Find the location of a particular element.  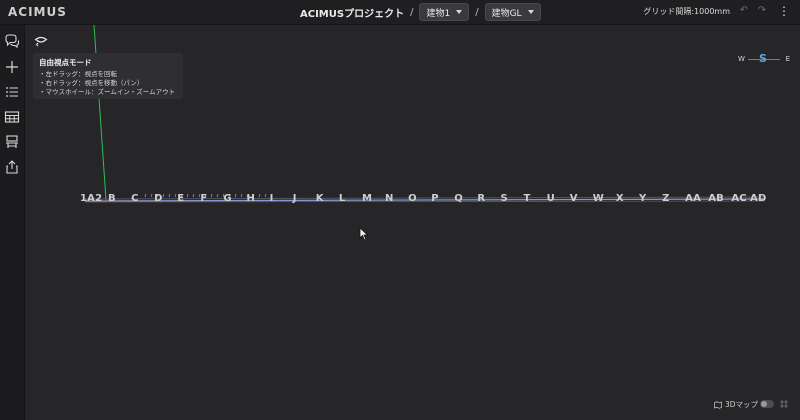

3d-map-toggle: 3Dマップ is located at coordinates (736, 404).